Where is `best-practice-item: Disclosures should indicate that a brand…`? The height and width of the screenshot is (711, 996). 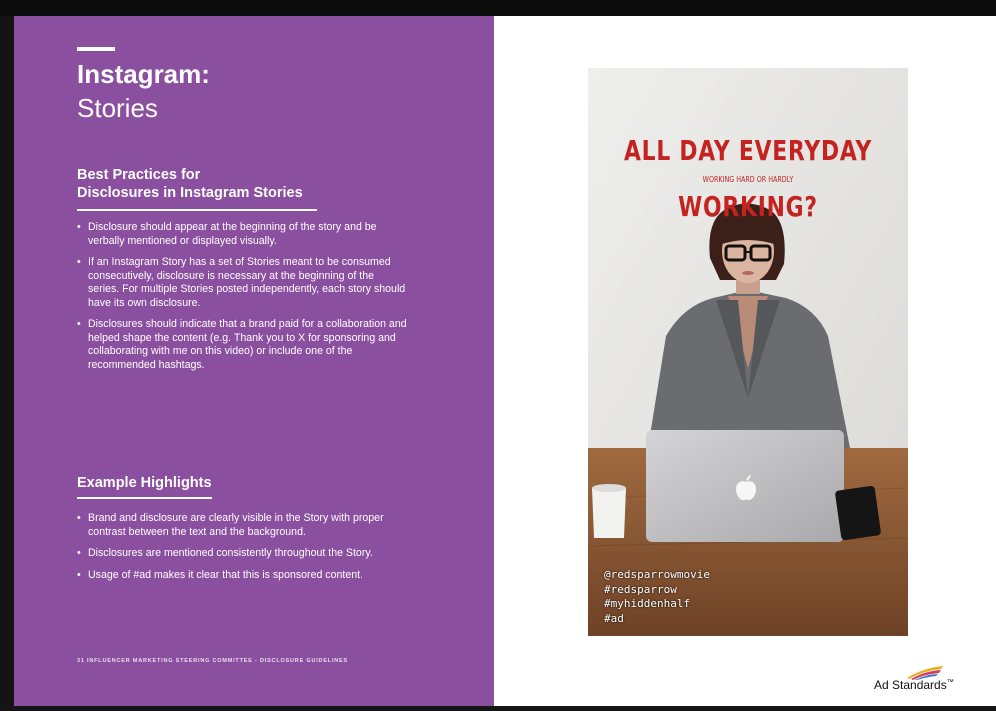
best-practice-item: Disclosures should indicate that a brand… is located at coordinates (242, 345).